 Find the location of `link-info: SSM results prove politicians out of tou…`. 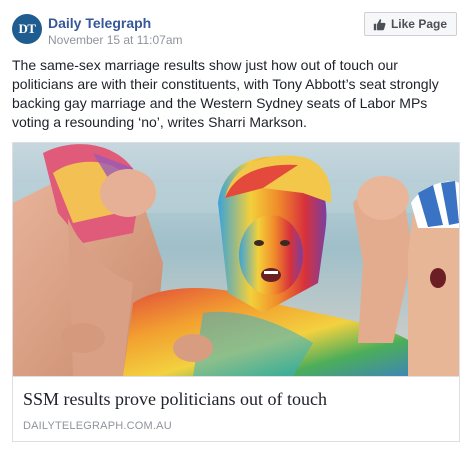

link-info: SSM results prove politicians out of tou… is located at coordinates (236, 408).